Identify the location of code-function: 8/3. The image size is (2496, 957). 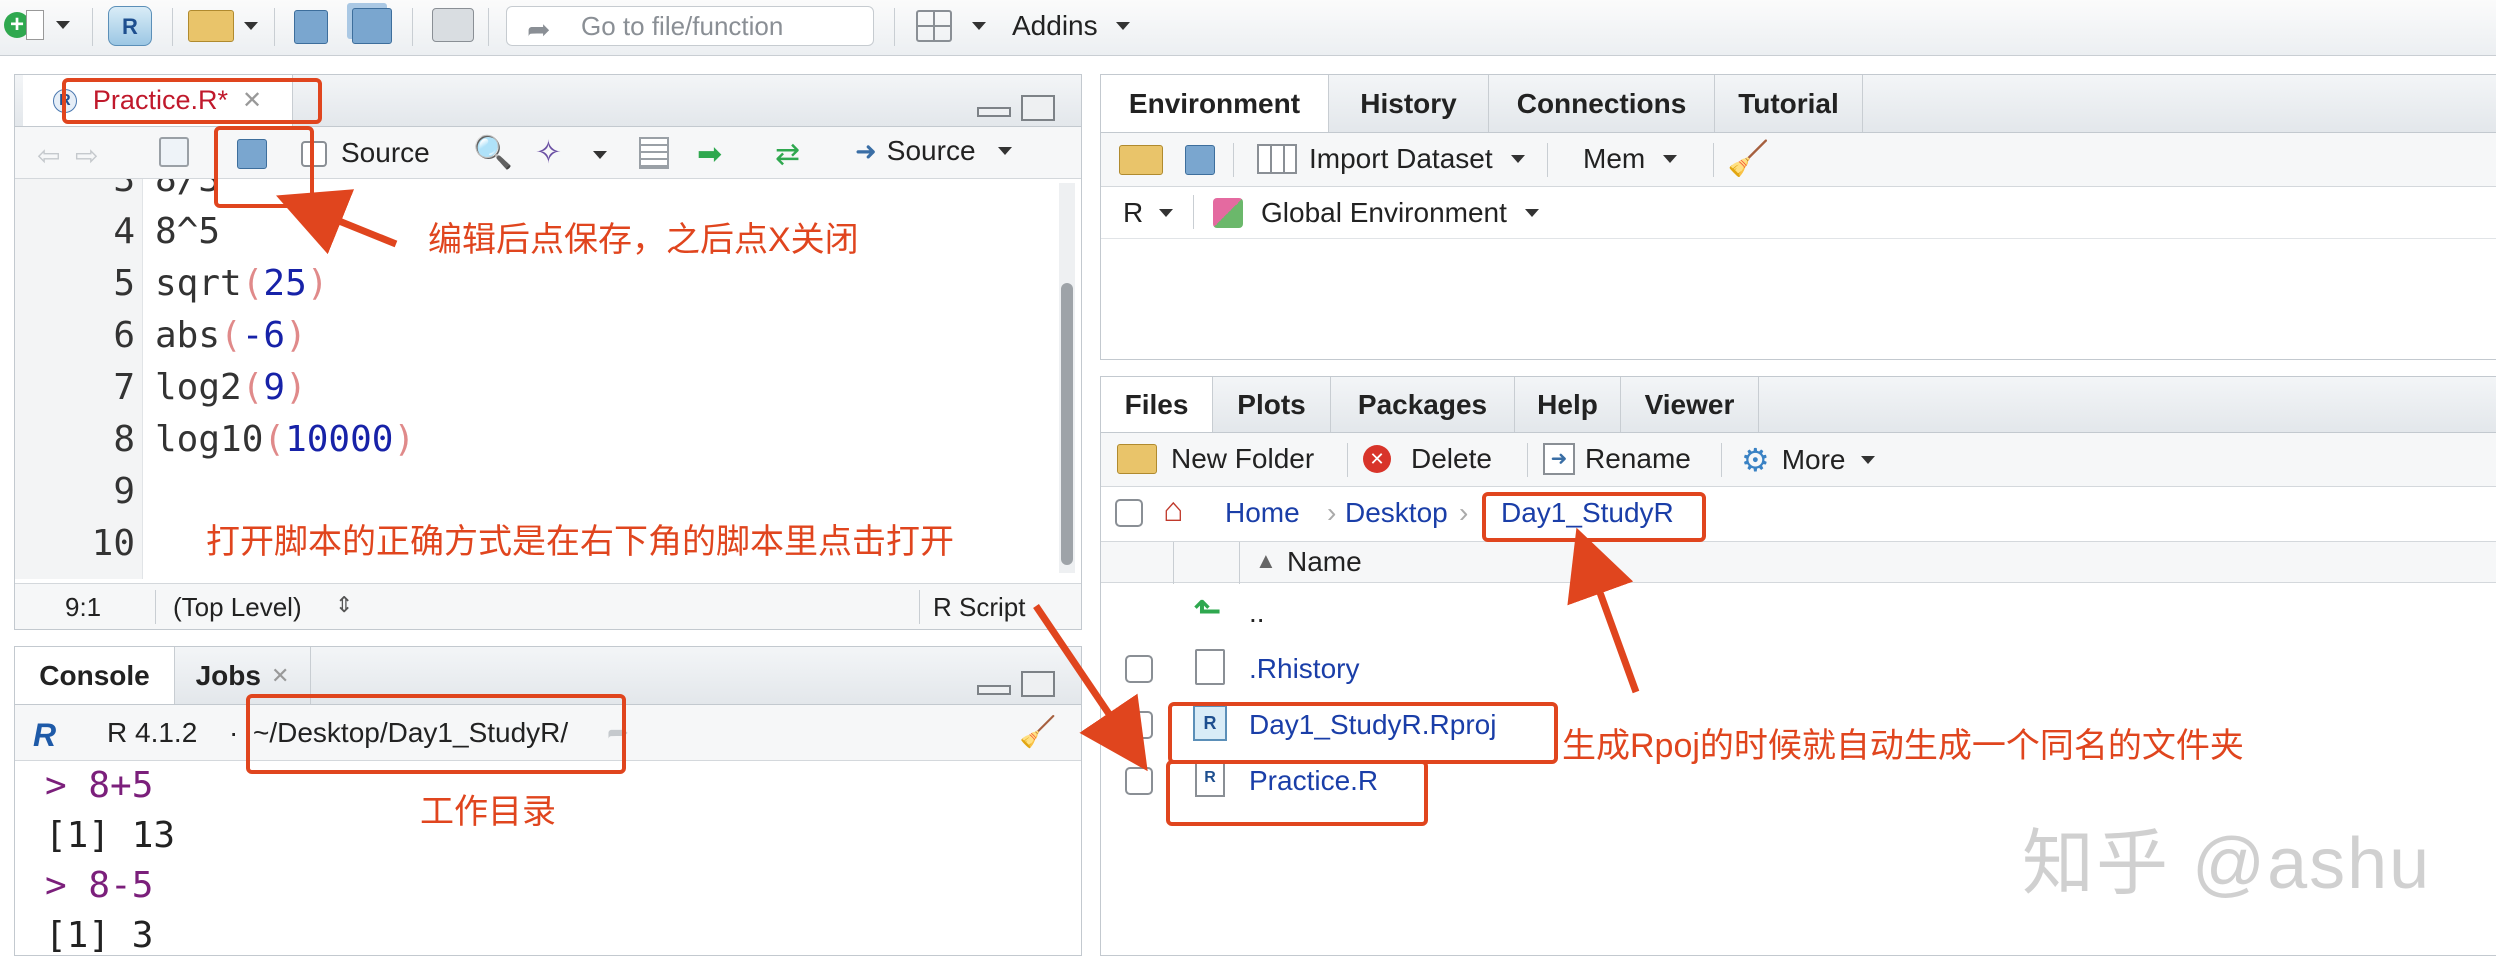
(188, 189).